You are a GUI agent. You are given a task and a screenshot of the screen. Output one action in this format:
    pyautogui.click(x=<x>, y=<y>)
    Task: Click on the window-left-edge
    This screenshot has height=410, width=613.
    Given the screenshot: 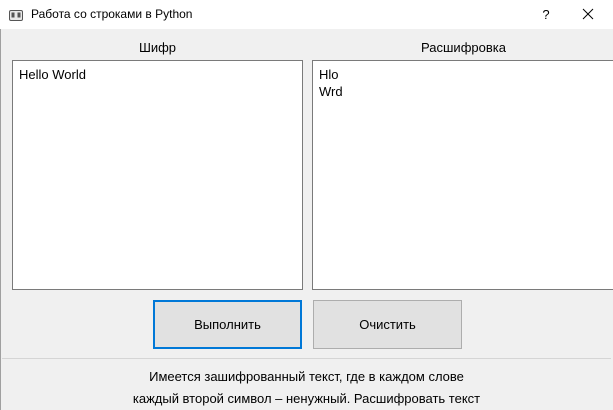 What is the action you would take?
    pyautogui.click(x=0, y=219)
    